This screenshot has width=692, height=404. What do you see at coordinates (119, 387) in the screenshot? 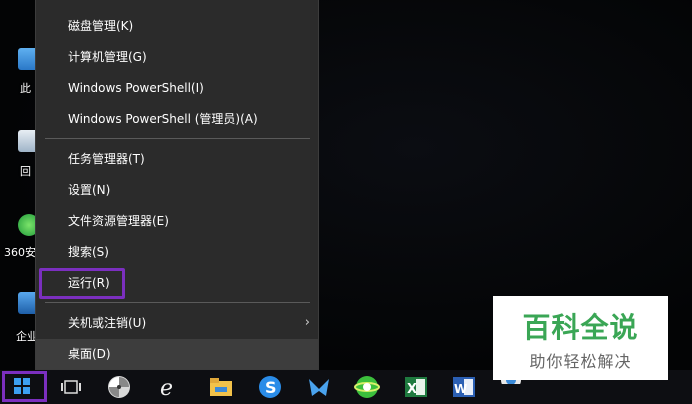
I see `pinwheel-icon` at bounding box center [119, 387].